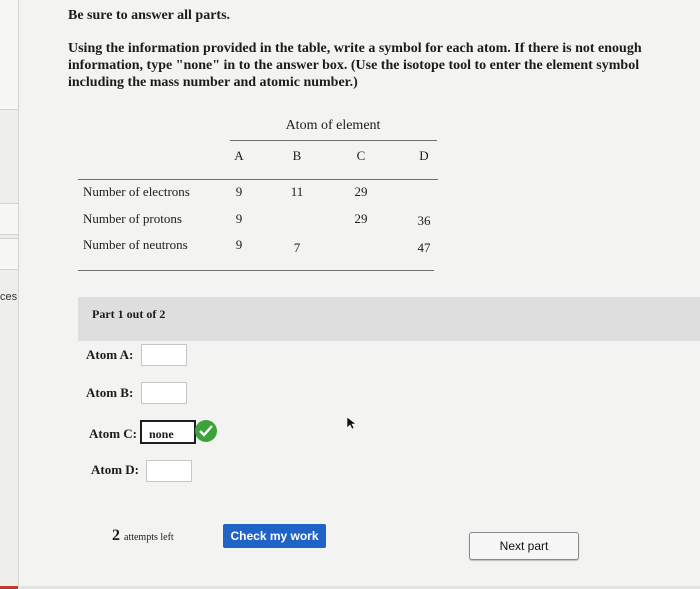 This screenshot has height=589, width=700. I want to click on table-group-header: Atom of element, so click(333, 125).